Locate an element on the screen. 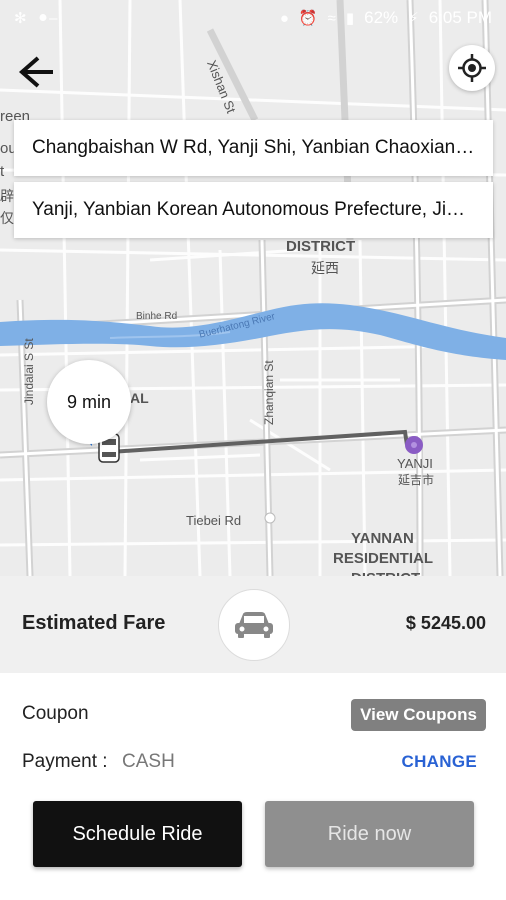  map-label-al: AL is located at coordinates (139, 398).